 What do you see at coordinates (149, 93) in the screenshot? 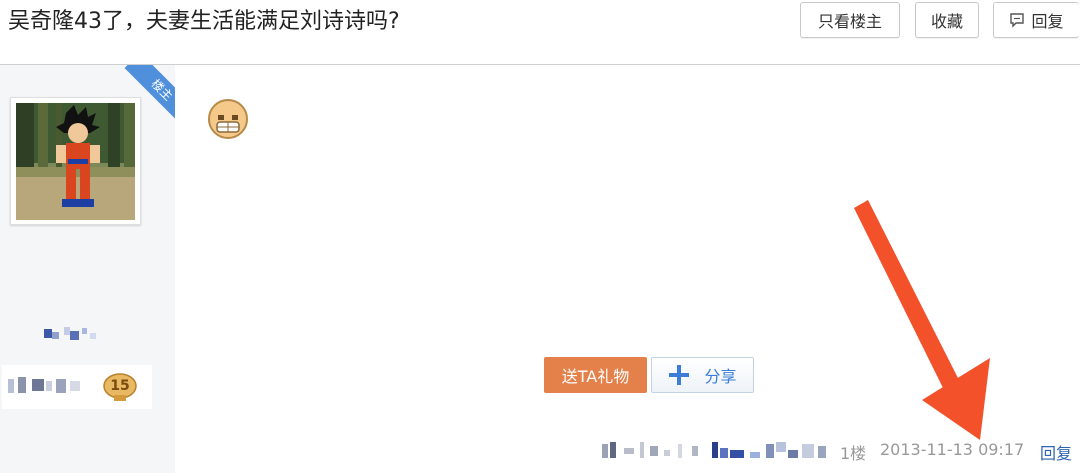
I see `op-badge: 楼主` at bounding box center [149, 93].